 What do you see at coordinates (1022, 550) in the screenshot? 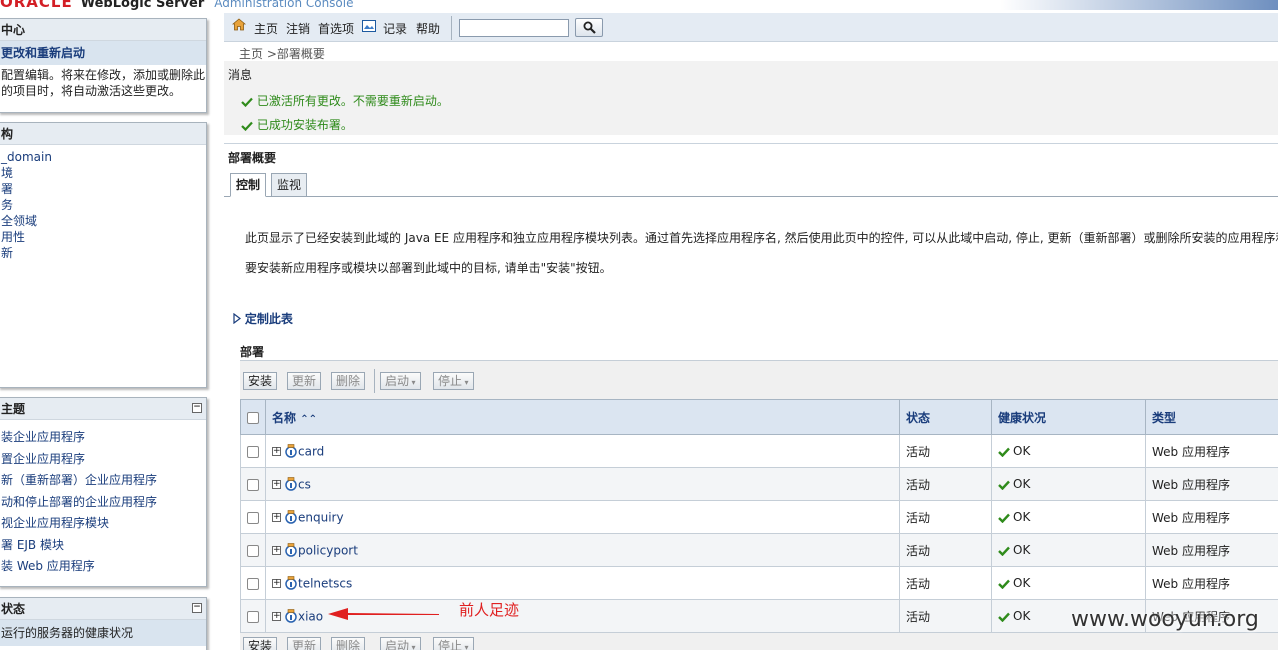
I see `health-text: OK` at bounding box center [1022, 550].